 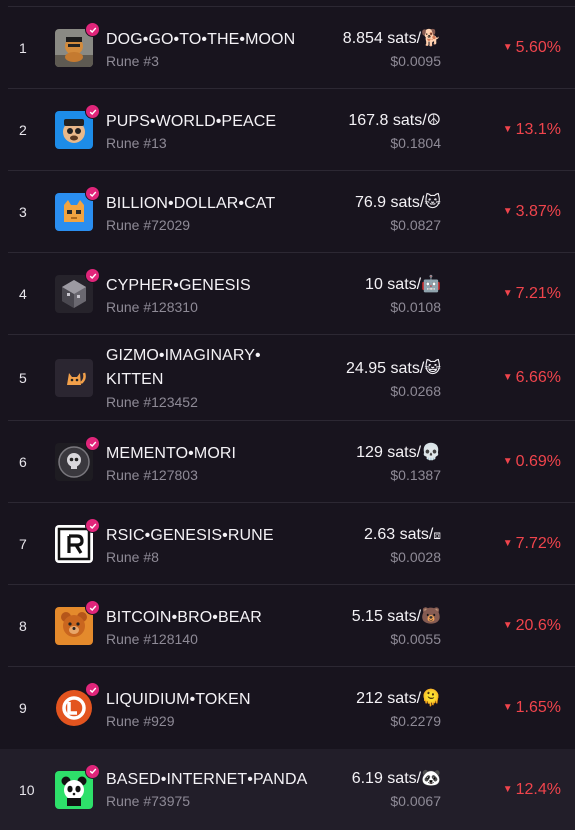 I want to click on price-usd: $0.0268, so click(x=415, y=391).